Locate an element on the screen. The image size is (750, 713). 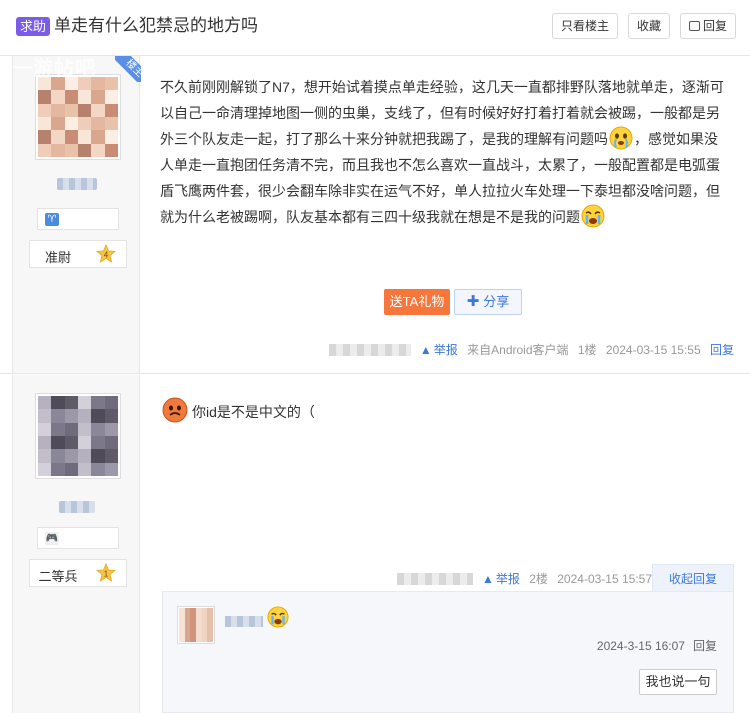
rank-title: 二等兵 is located at coordinates (58, 576).